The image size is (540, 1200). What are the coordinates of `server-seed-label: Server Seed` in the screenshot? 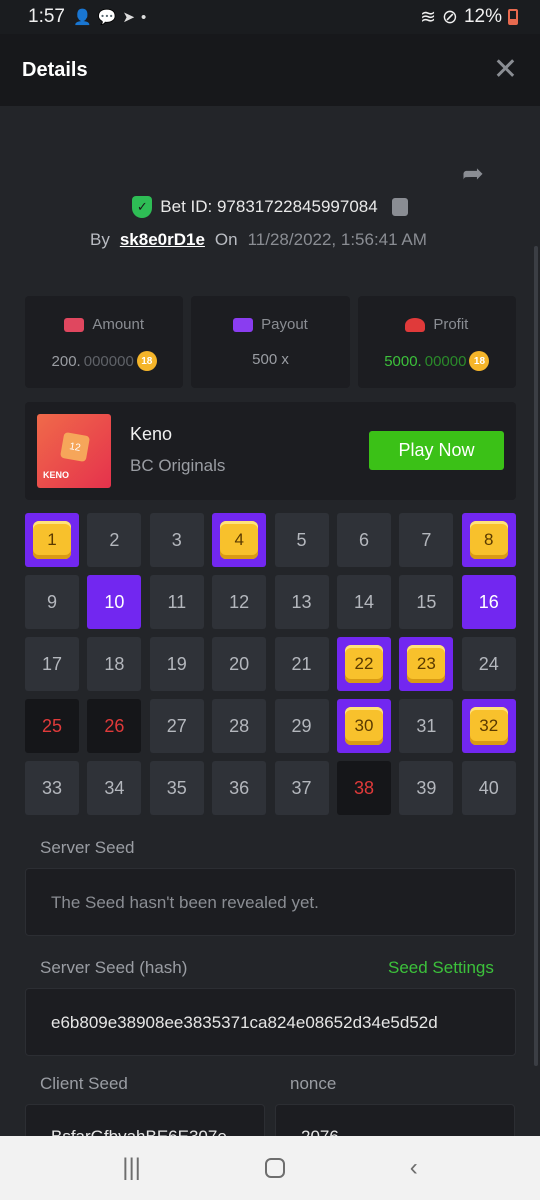 It's located at (87, 847).